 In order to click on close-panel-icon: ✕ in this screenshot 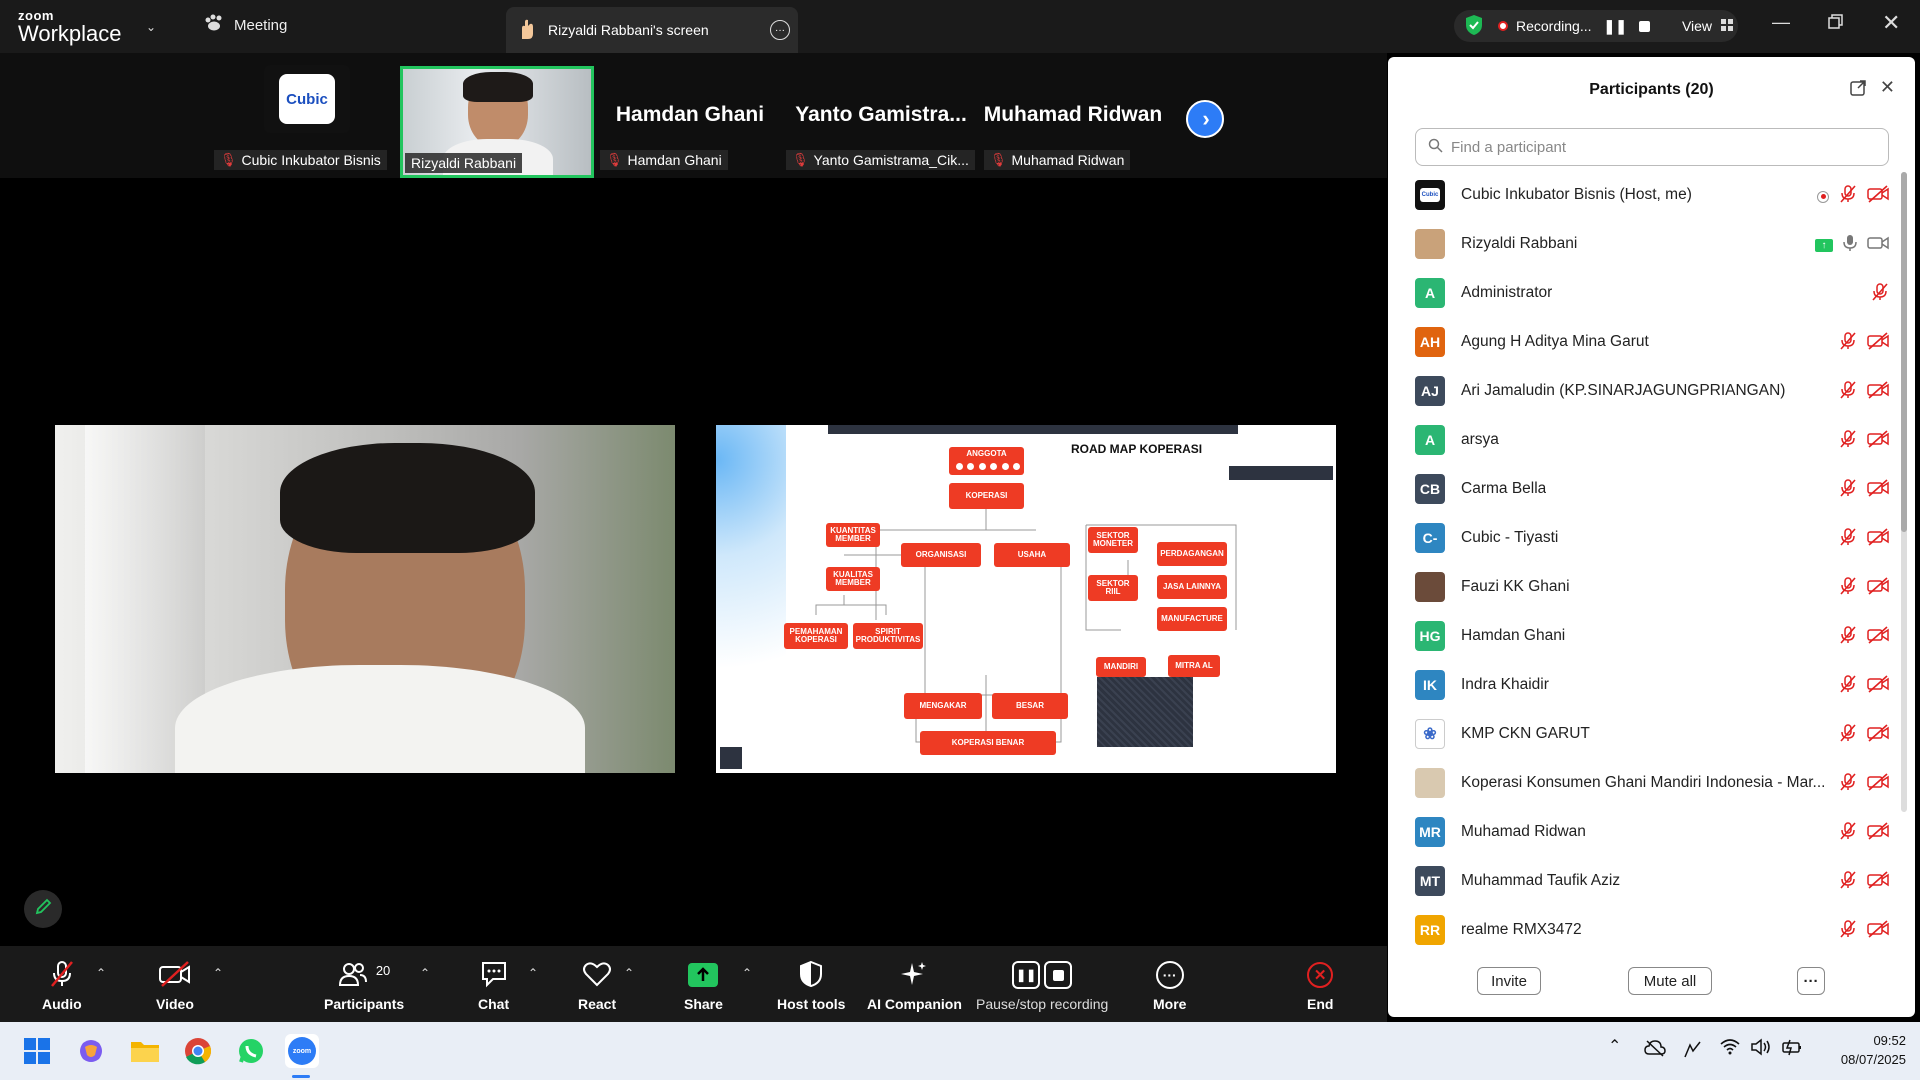, I will do `click(1887, 87)`.